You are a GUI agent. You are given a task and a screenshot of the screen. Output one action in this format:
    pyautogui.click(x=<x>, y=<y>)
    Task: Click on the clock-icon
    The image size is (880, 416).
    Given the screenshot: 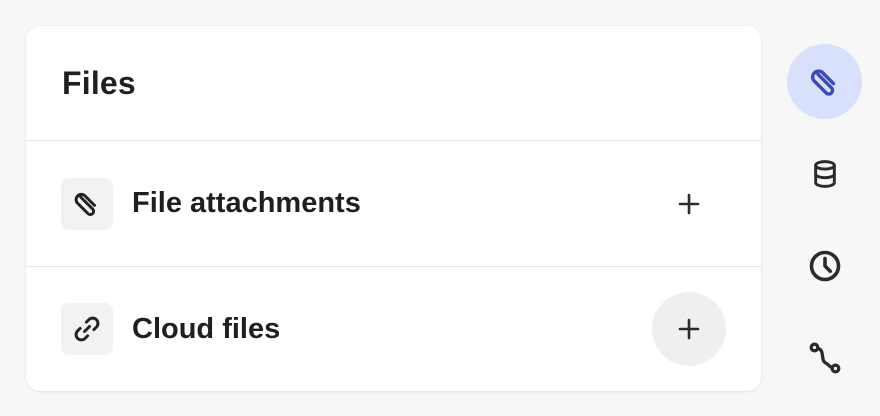 What is the action you would take?
    pyautogui.click(x=824, y=265)
    